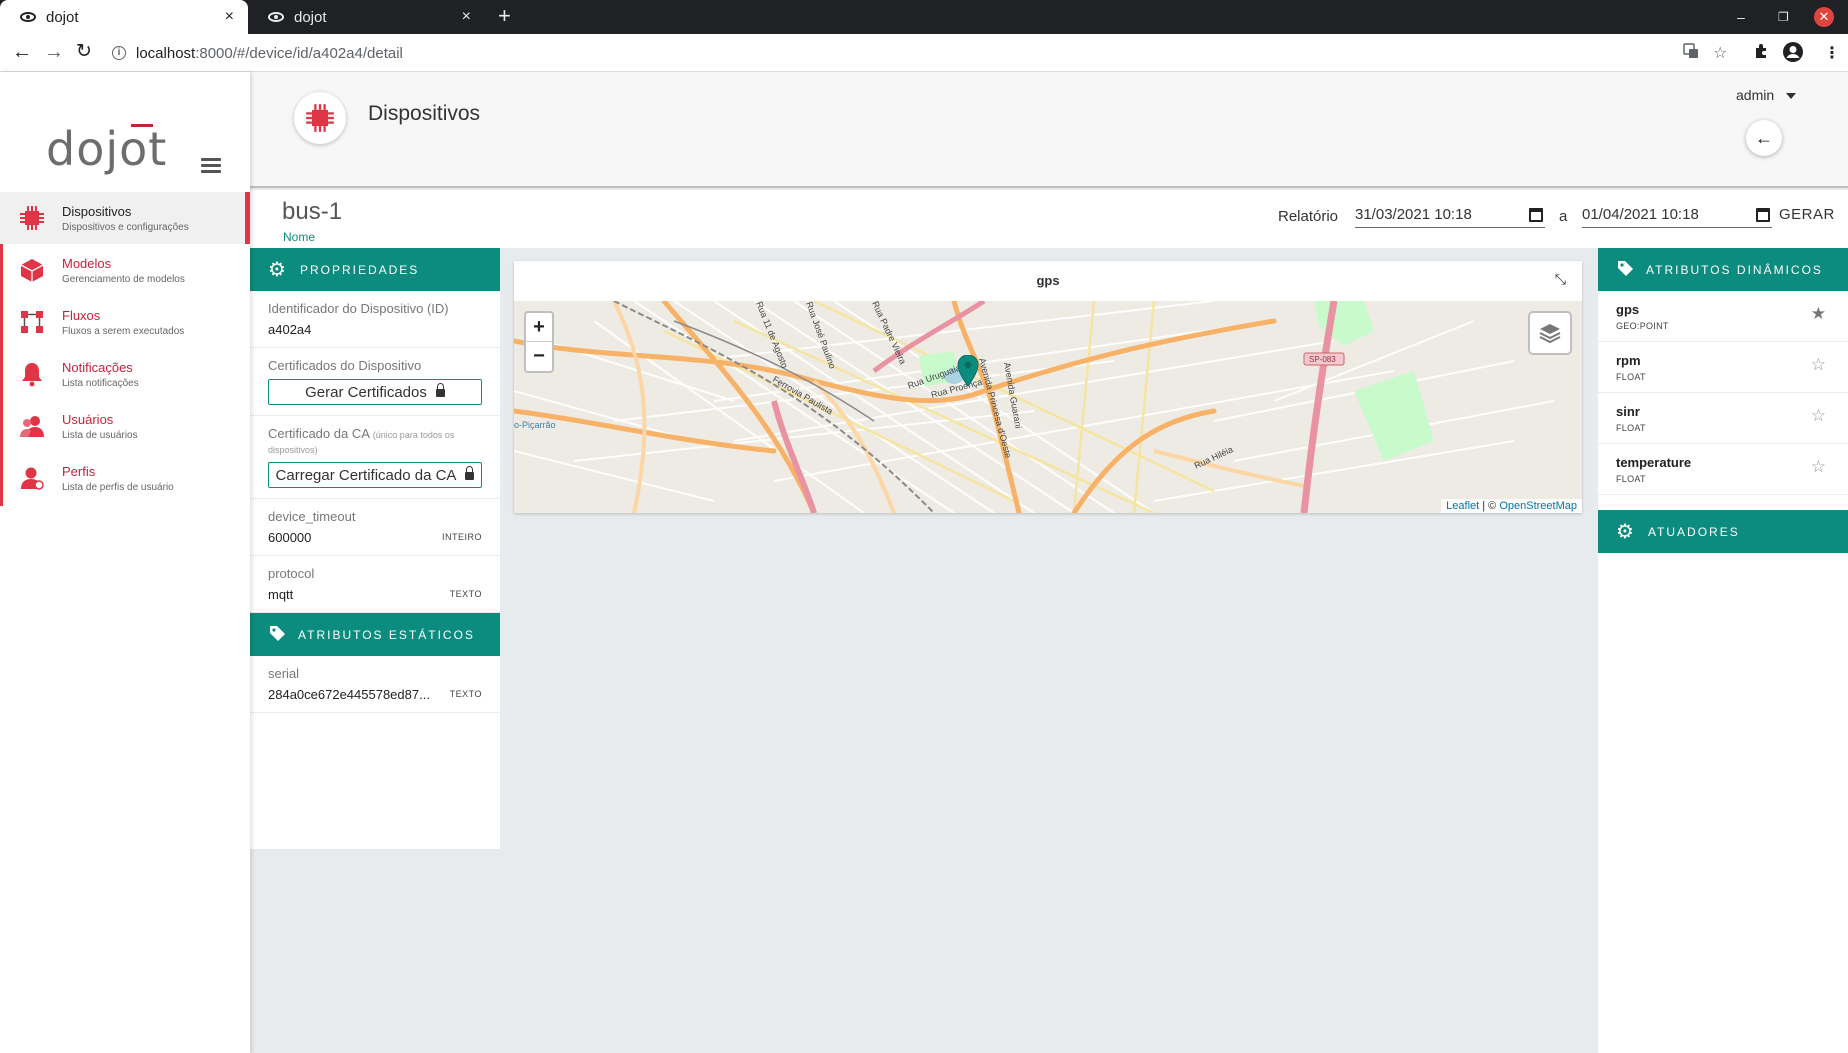 Image resolution: width=1848 pixels, height=1053 pixels. I want to click on to-time-value: 10:18, so click(1680, 214).